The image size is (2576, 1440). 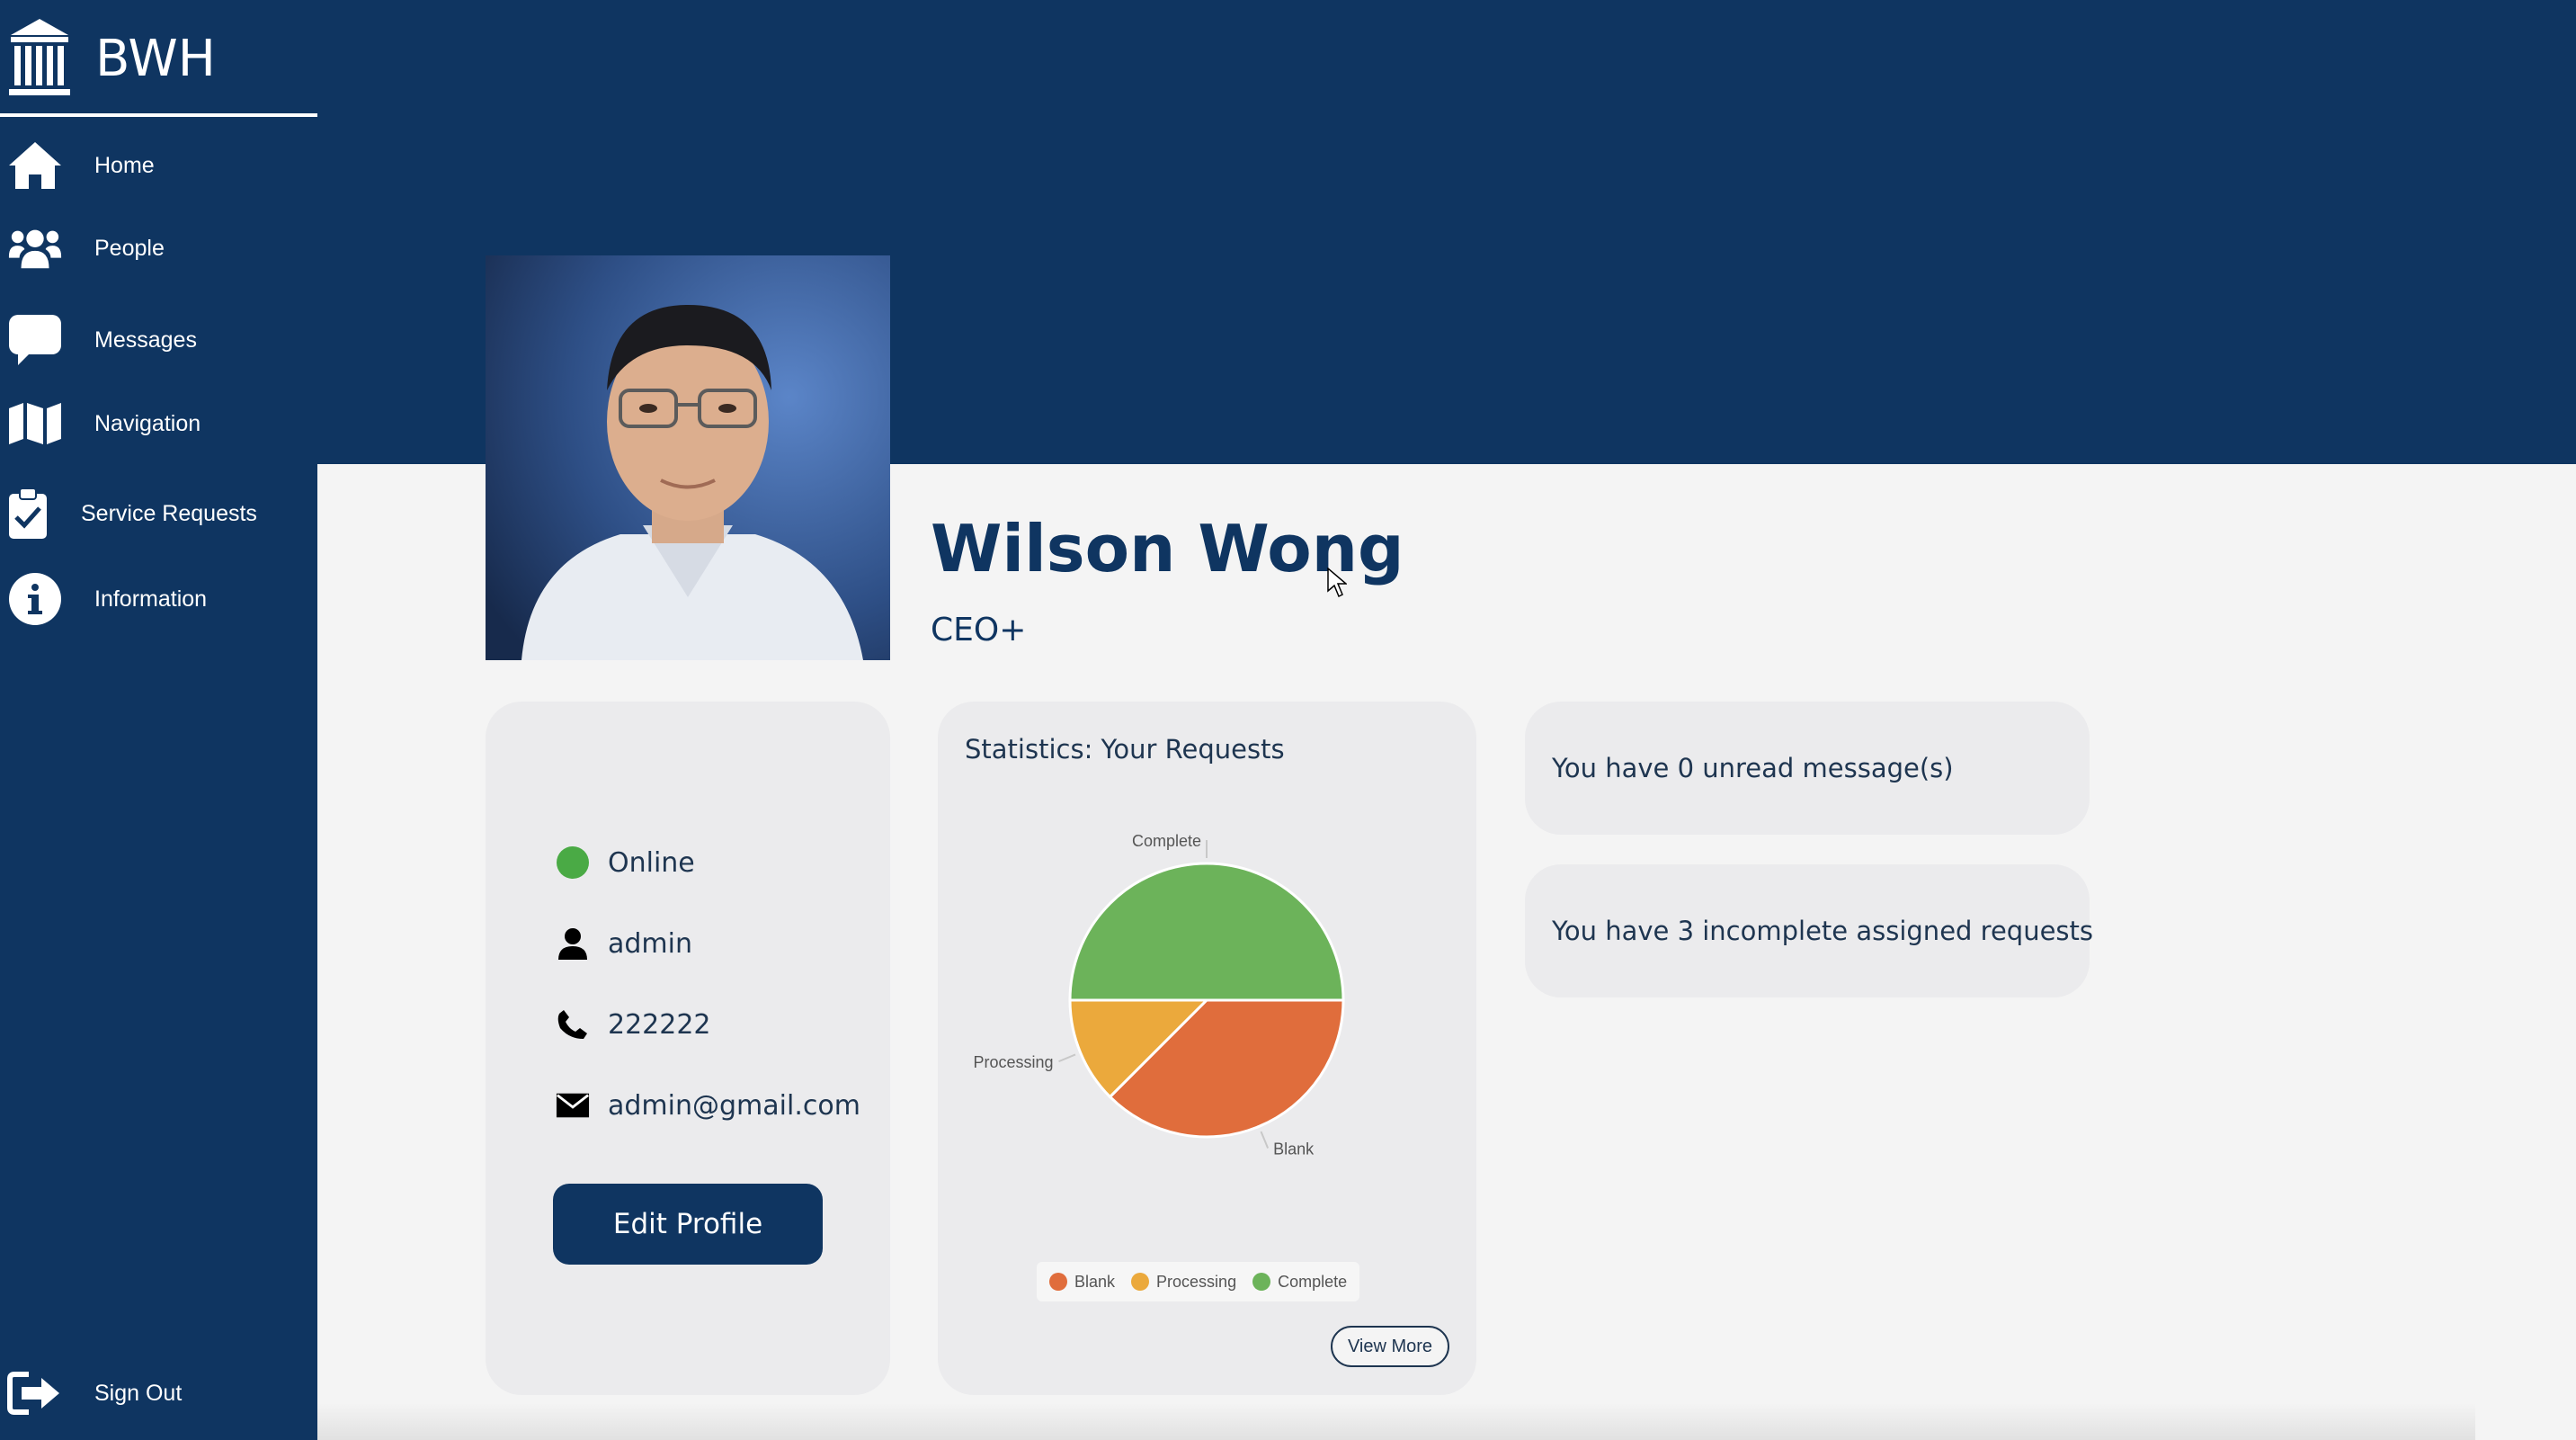 I want to click on sidebar-item-label: Home, so click(x=125, y=165).